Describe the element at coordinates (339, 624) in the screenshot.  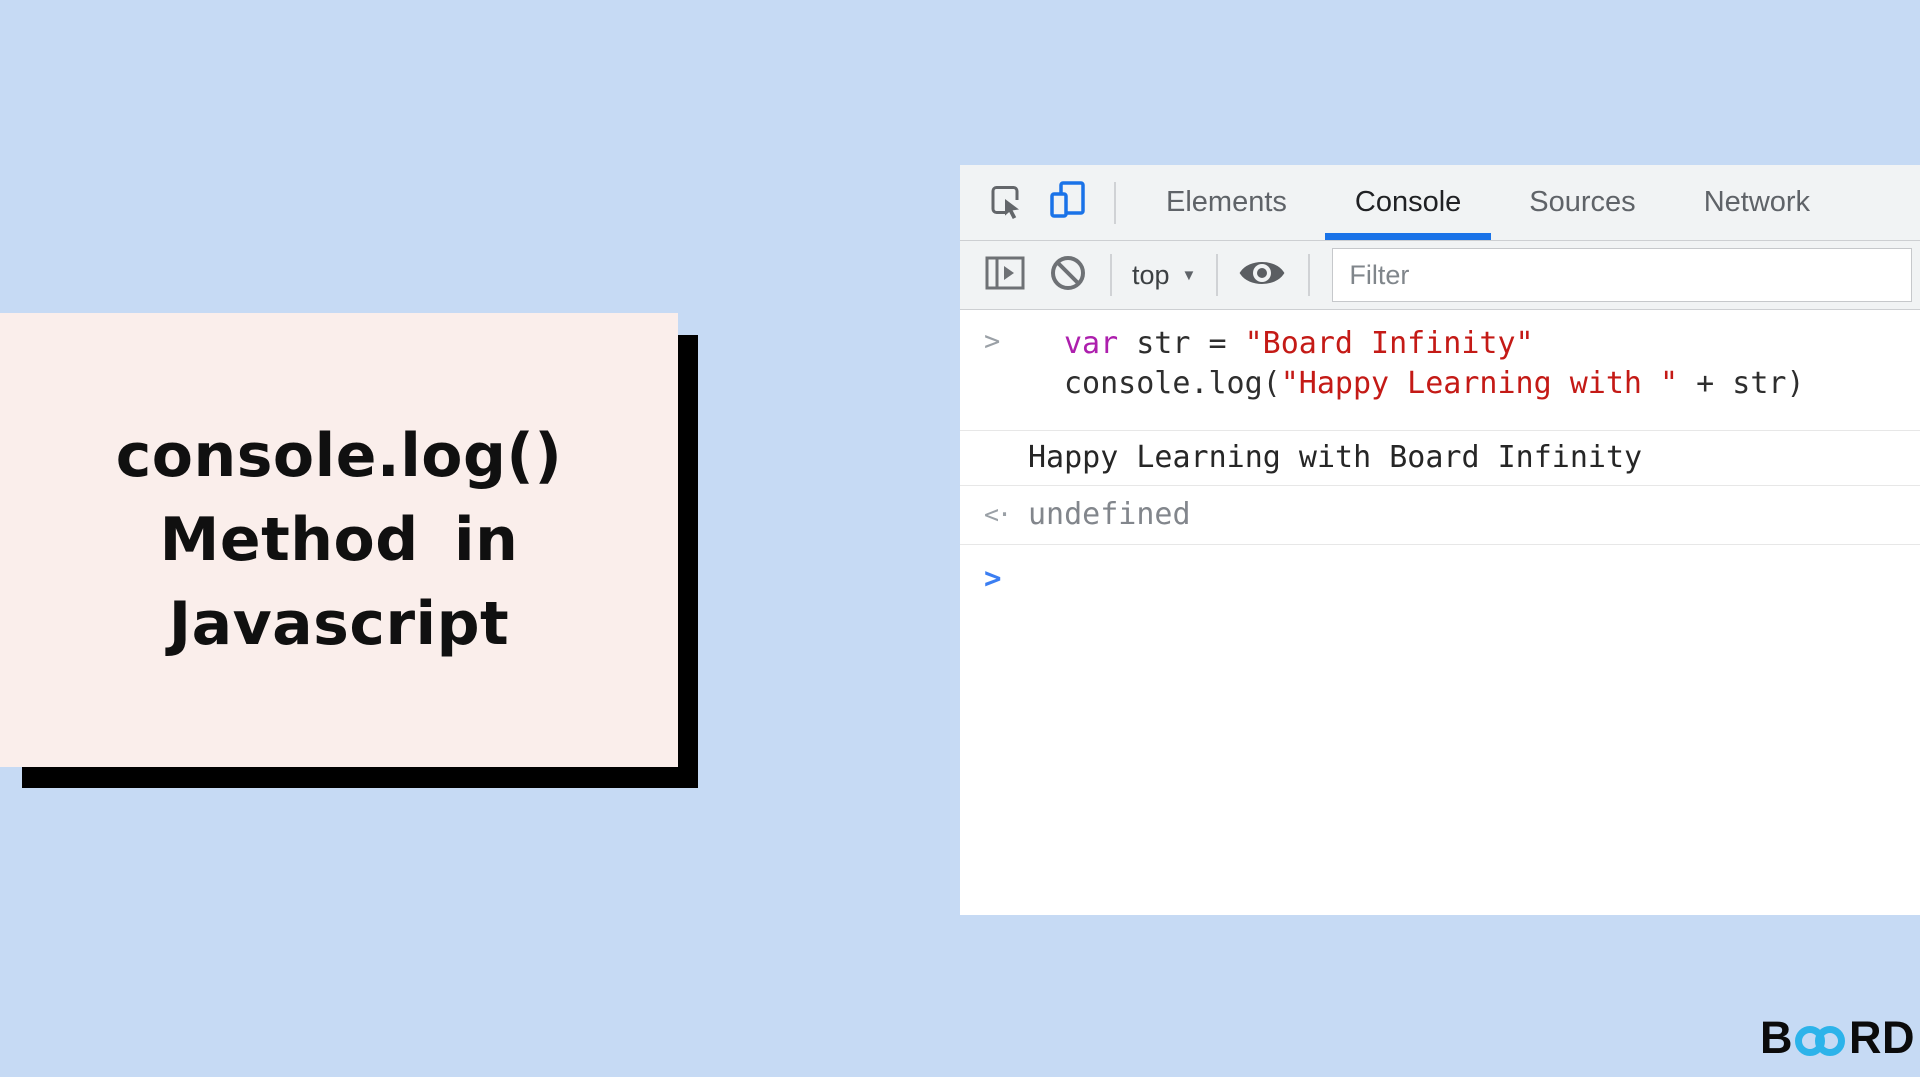
I see `title-line-3: Javascript` at that location.